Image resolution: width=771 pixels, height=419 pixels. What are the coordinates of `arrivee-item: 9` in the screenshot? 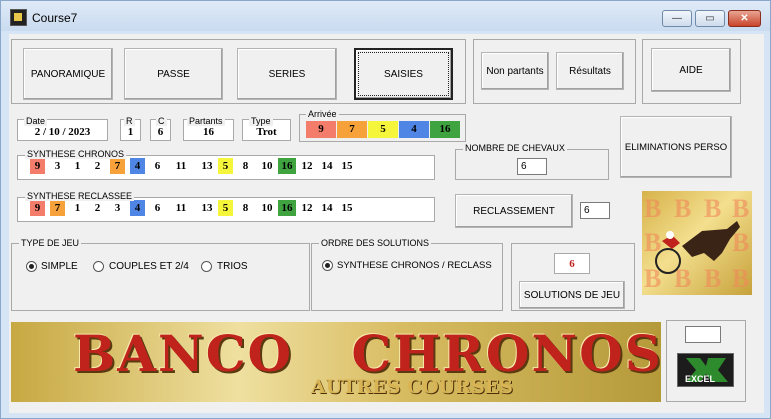 It's located at (321, 129).